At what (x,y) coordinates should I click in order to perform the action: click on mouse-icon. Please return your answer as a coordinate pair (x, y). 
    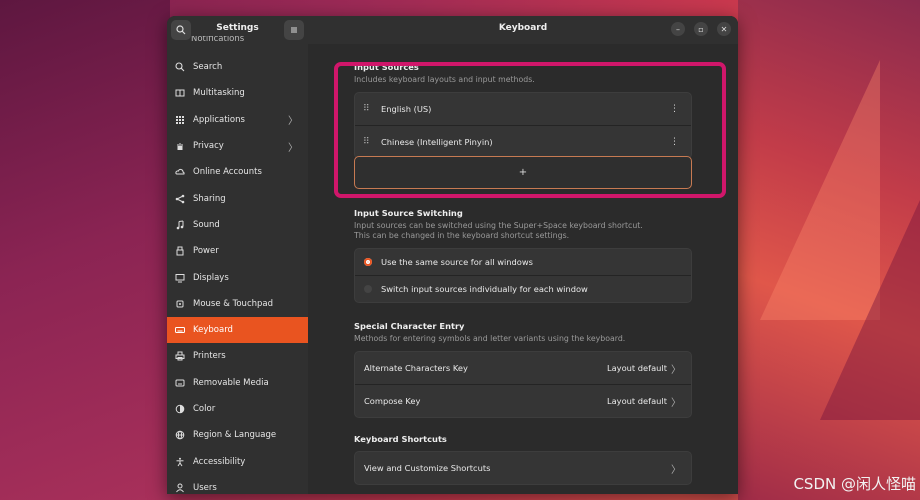
    Looking at the image, I should click on (180, 304).